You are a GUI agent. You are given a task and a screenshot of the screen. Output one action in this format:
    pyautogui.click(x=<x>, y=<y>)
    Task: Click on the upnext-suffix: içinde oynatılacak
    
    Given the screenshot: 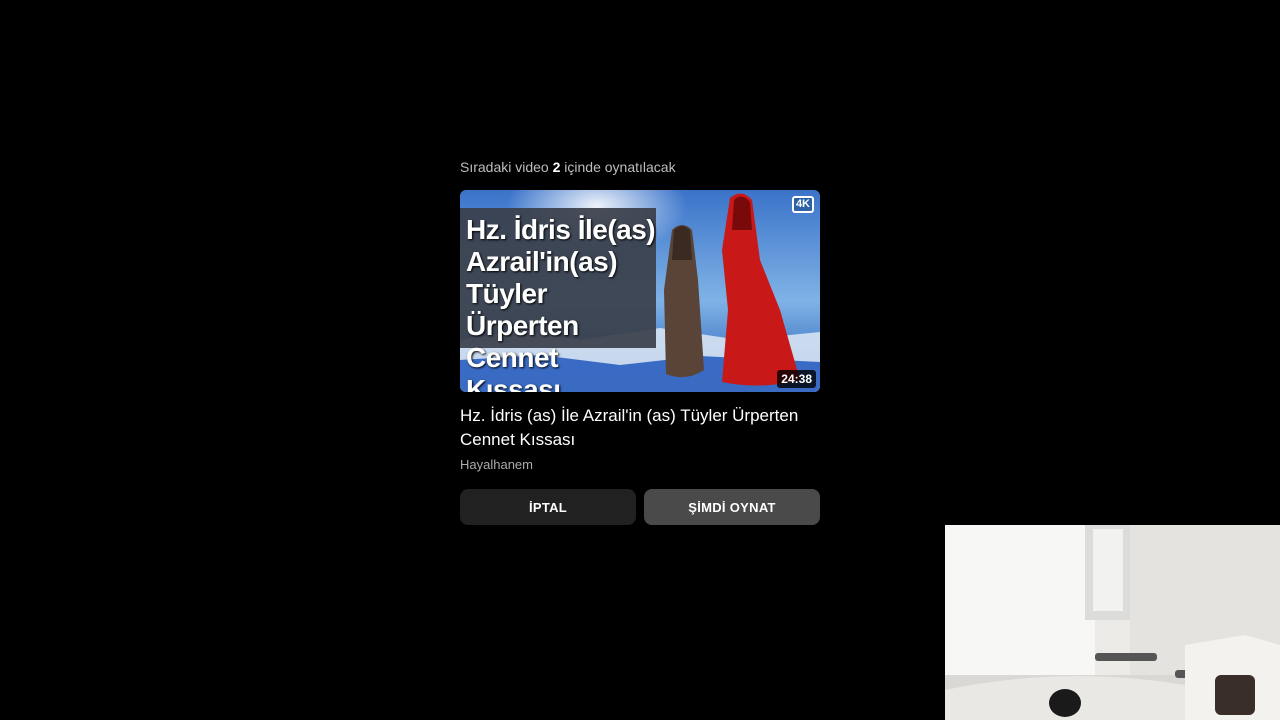 What is the action you would take?
    pyautogui.click(x=620, y=167)
    